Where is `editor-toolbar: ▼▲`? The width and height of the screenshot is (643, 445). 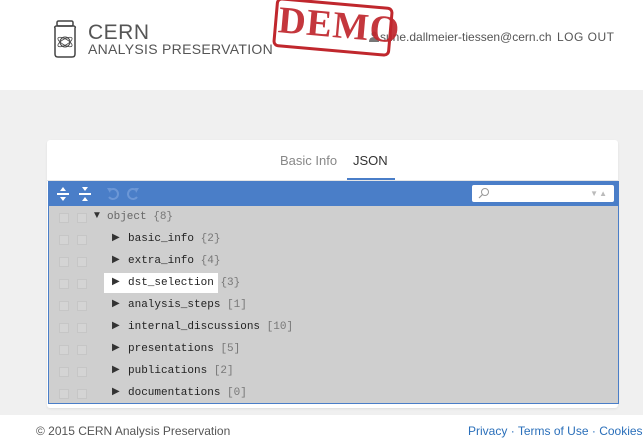
editor-toolbar: ▼▲ is located at coordinates (333, 194).